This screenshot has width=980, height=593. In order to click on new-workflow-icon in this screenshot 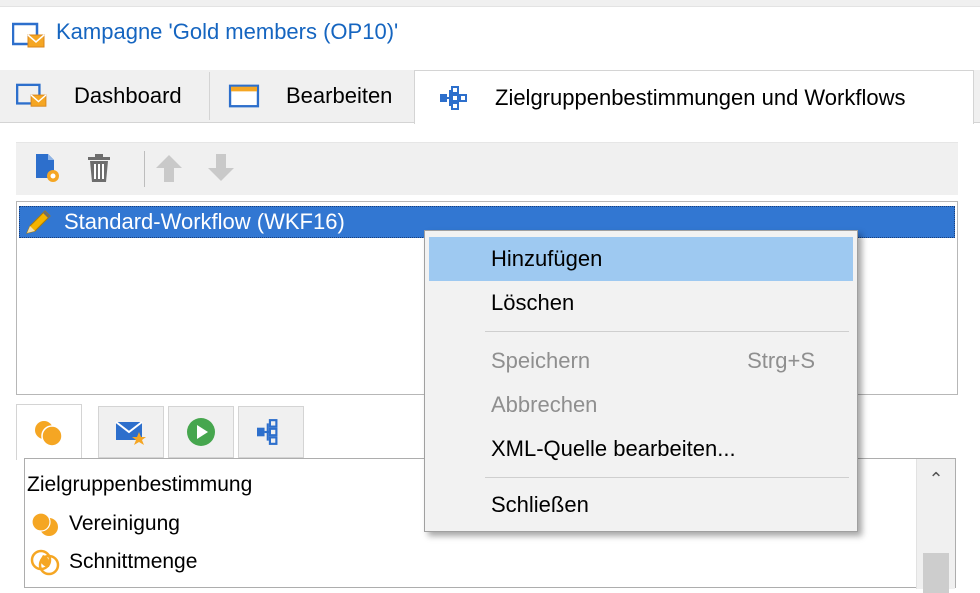, I will do `click(47, 168)`.